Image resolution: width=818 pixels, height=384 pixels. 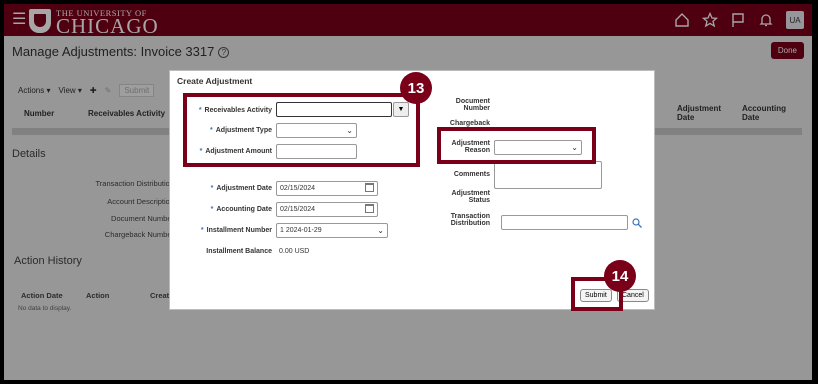 I want to click on step-13-highlight, so click(x=301, y=130).